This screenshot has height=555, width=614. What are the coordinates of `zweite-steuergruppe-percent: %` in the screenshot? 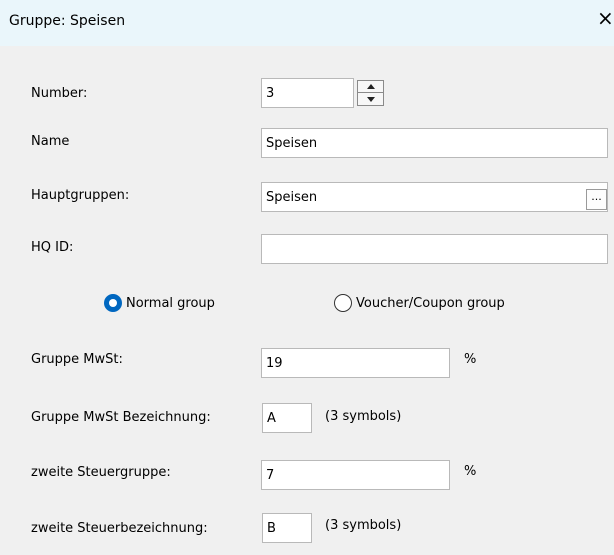 It's located at (470, 471).